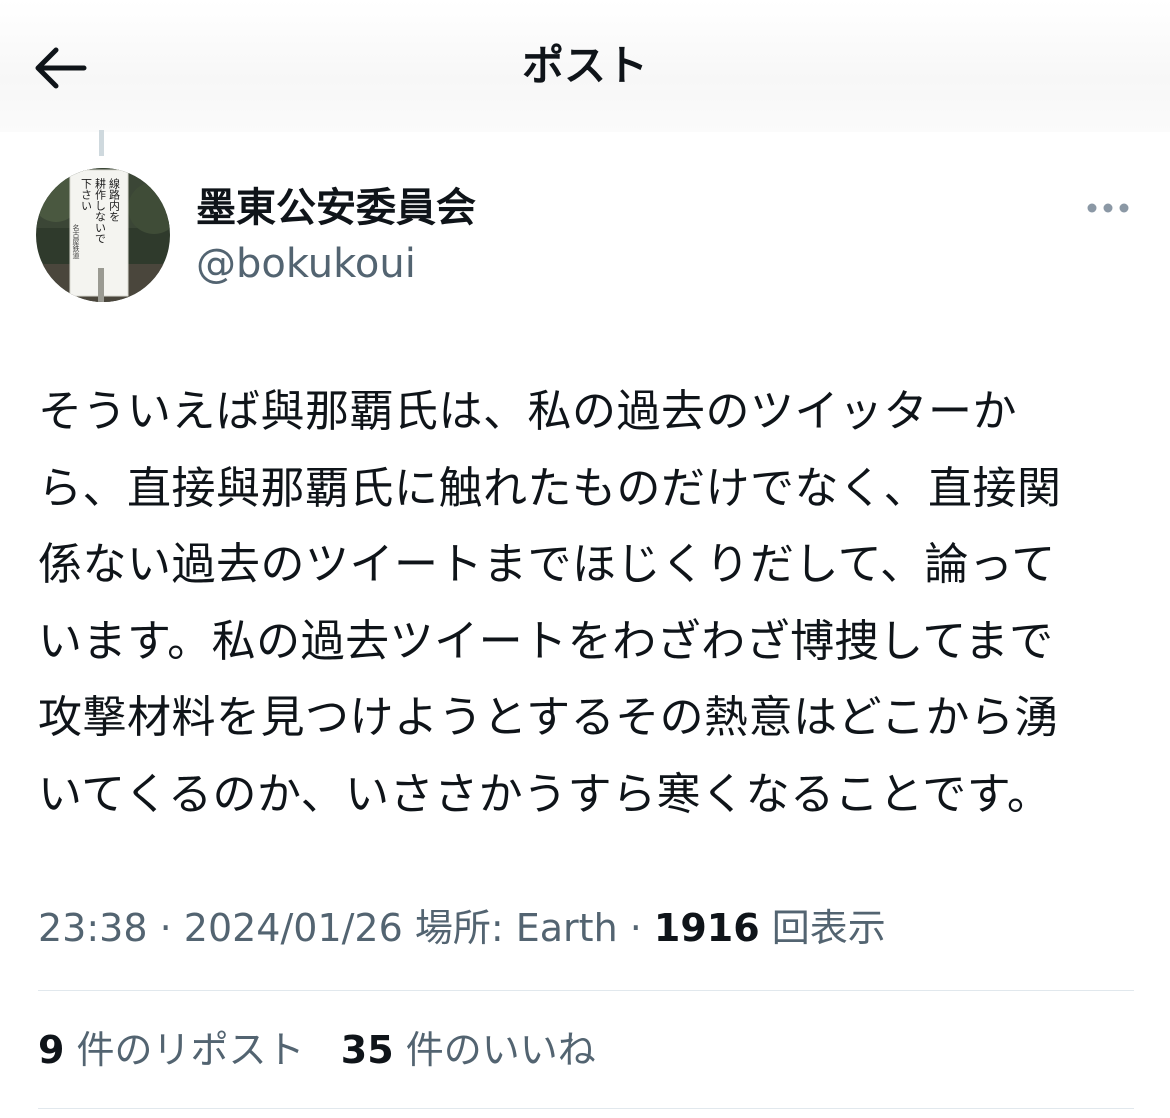  What do you see at coordinates (548, 717) in the screenshot?
I see `tweet-text-line: 攻撃材料を見つけようとするその熱意はどこから湧` at bounding box center [548, 717].